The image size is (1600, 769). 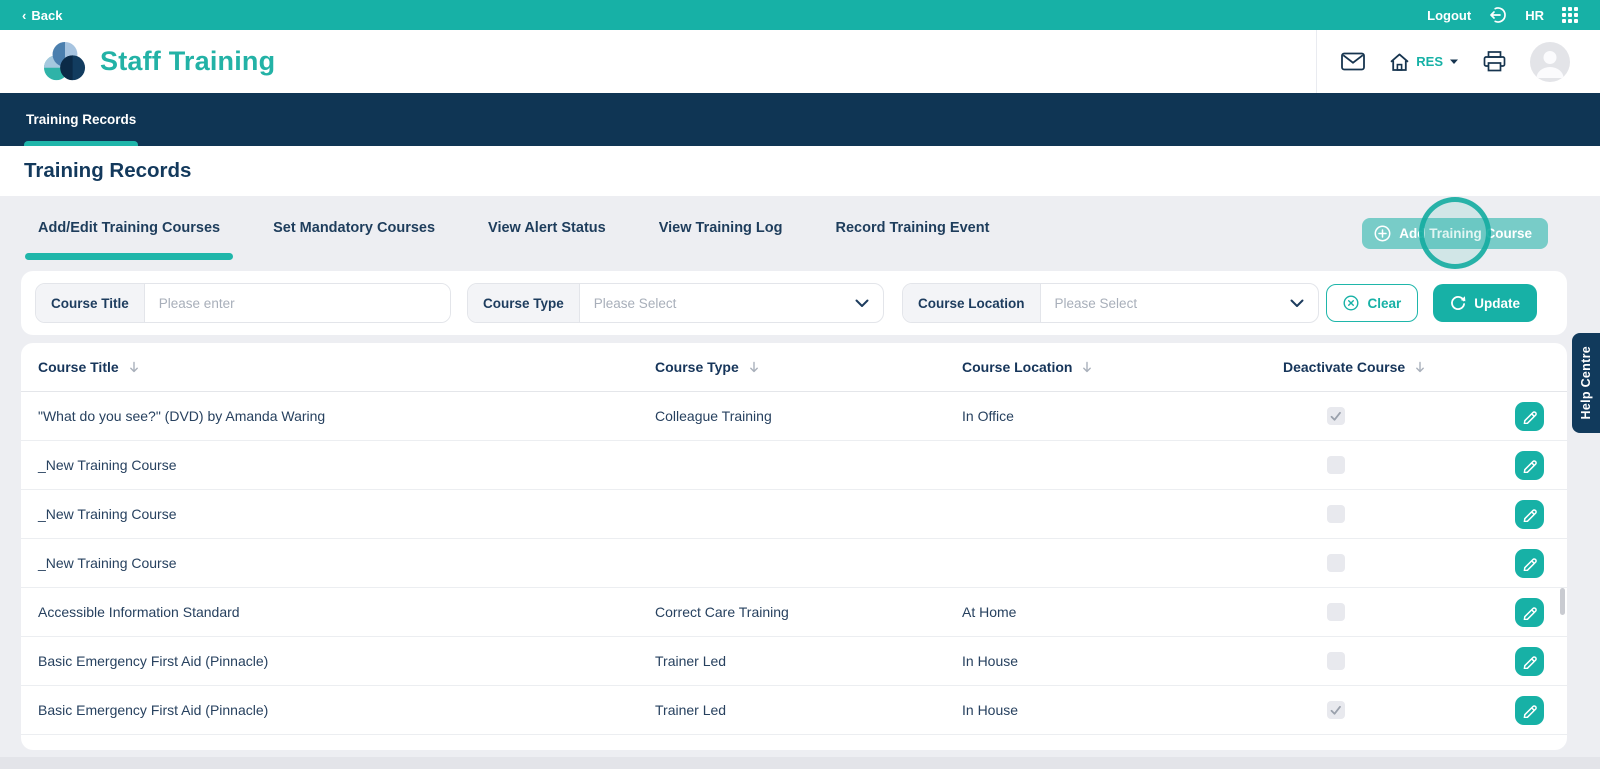 What do you see at coordinates (1344, 367) in the screenshot?
I see `column-label: Deactivate Course` at bounding box center [1344, 367].